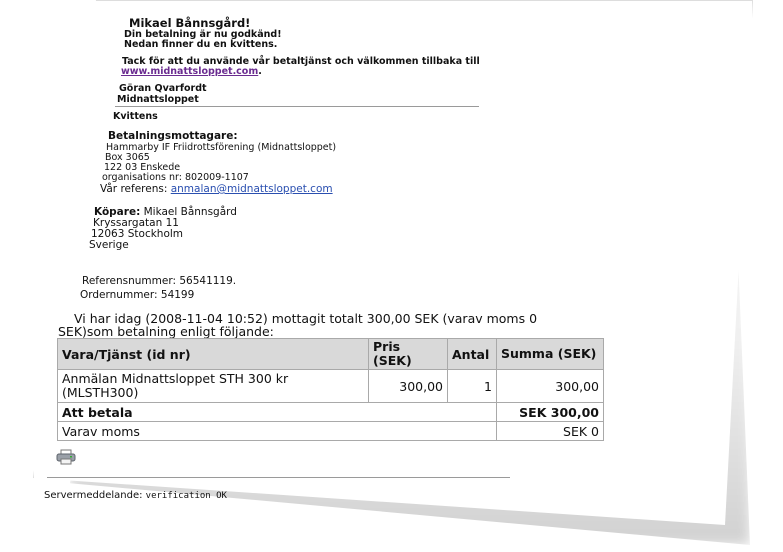 The height and width of the screenshot is (552, 783). Describe the element at coordinates (550, 412) in the screenshot. I see `total-value: SEK 300,00` at that location.